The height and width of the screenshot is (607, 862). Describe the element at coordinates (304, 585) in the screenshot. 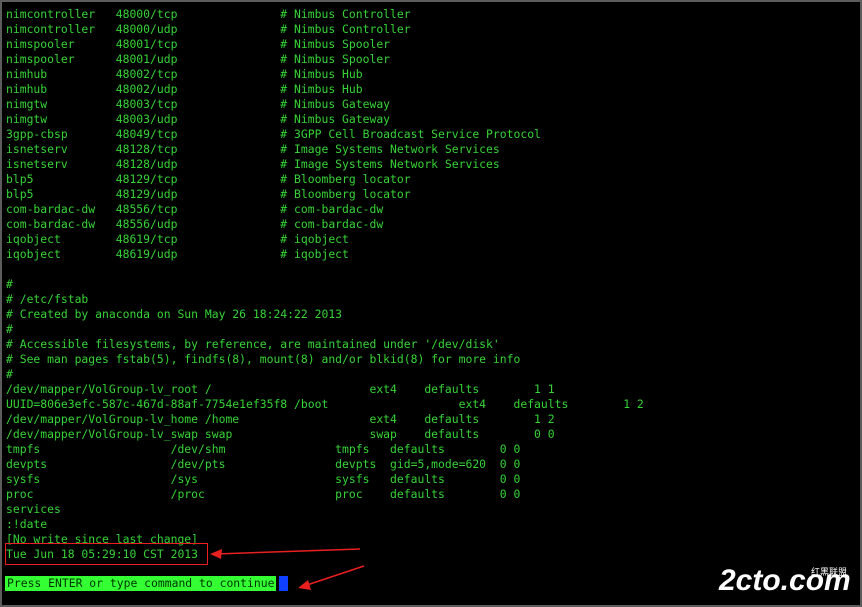

I see `arrow-head-prompt` at that location.